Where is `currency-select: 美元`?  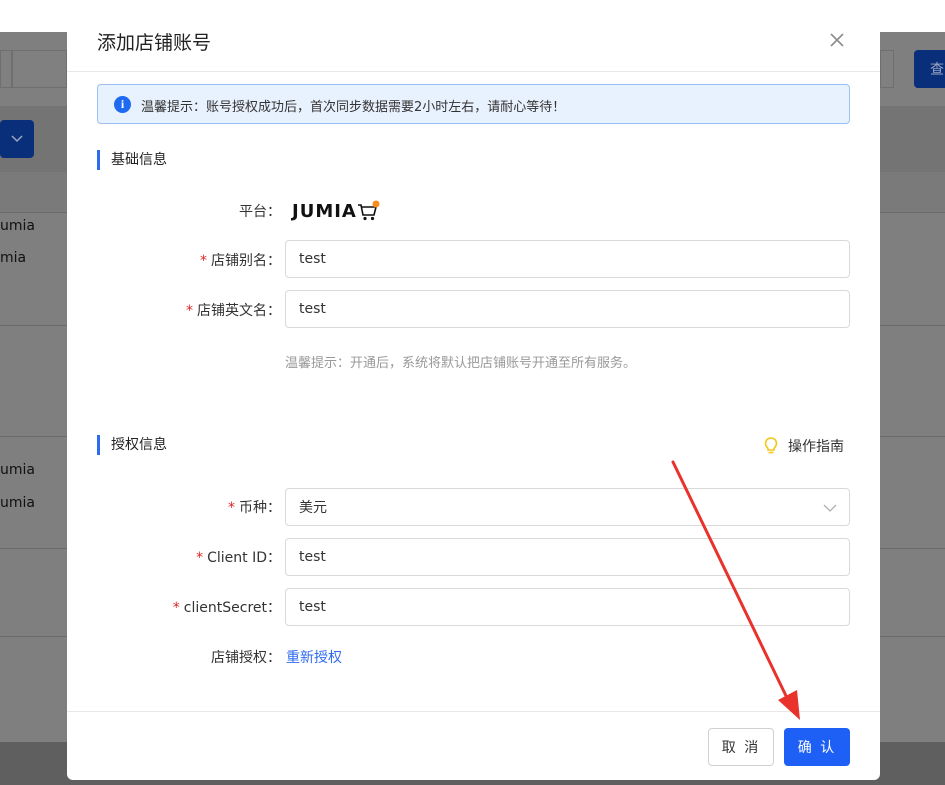 currency-select: 美元 is located at coordinates (567, 507).